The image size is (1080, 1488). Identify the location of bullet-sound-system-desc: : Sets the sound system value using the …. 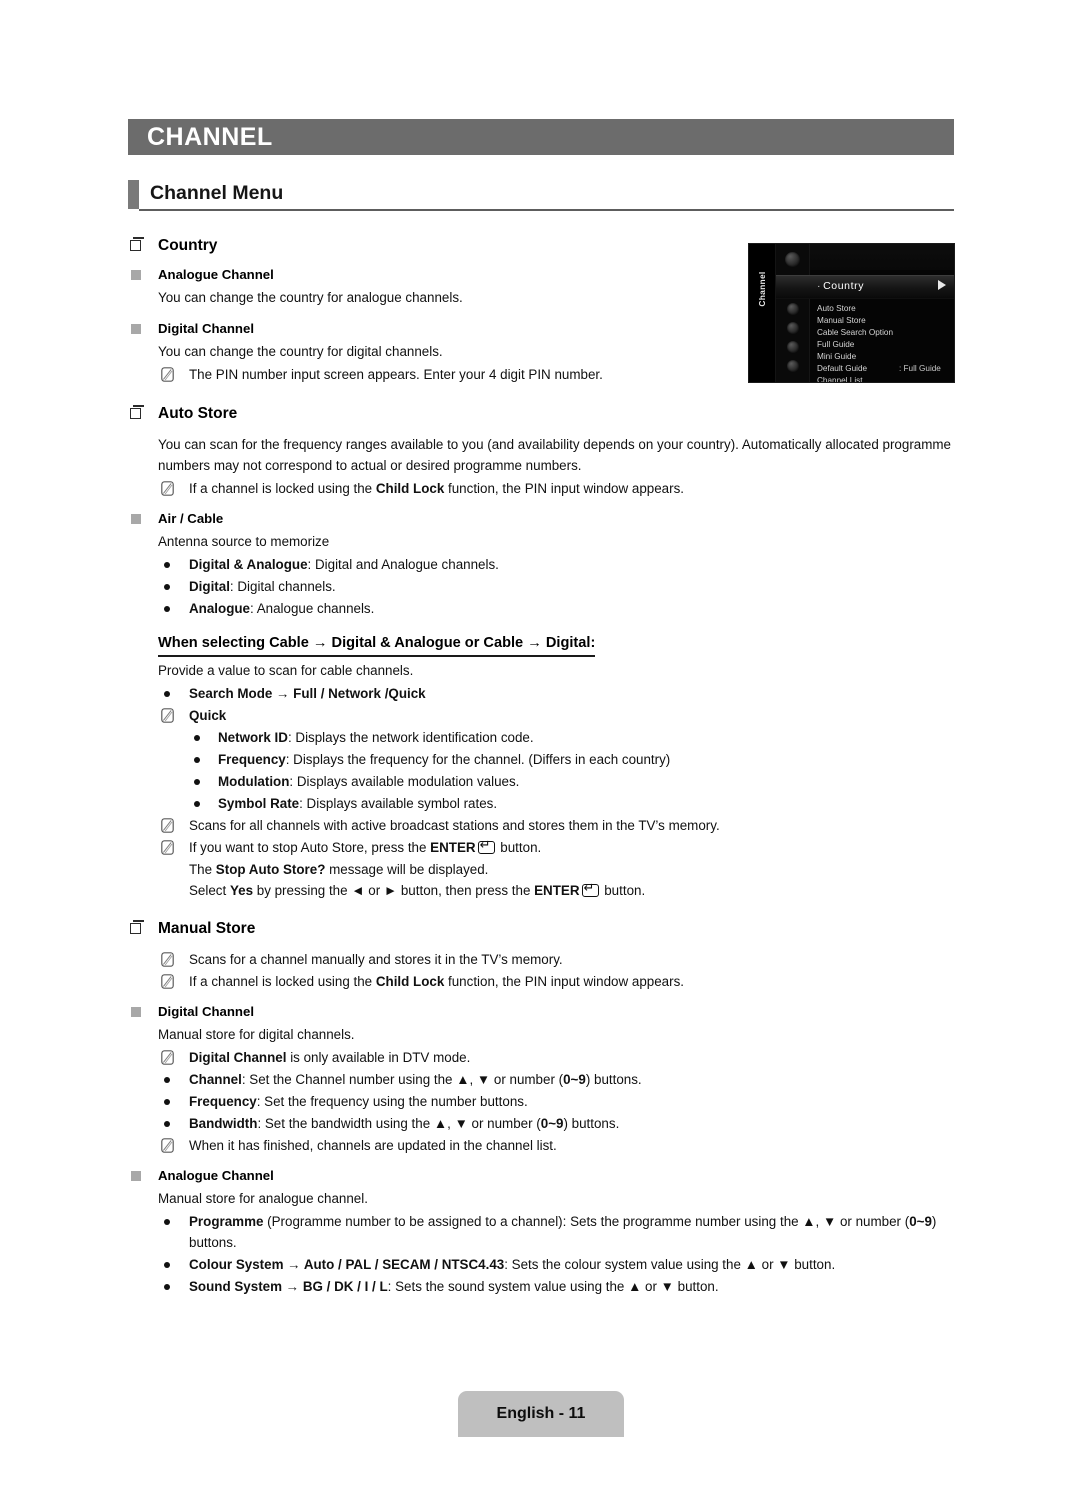
(553, 1286).